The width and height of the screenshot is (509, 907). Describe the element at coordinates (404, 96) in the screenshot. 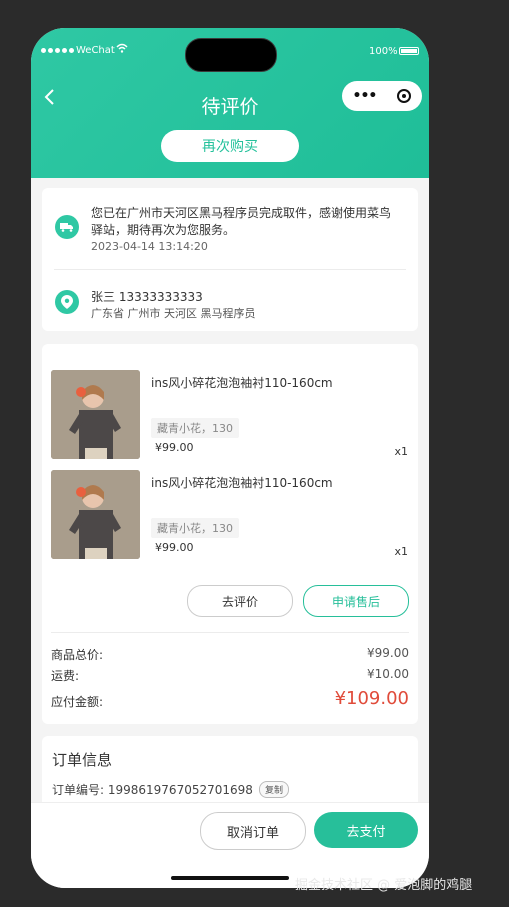

I see `close-miniprogram-icon` at that location.